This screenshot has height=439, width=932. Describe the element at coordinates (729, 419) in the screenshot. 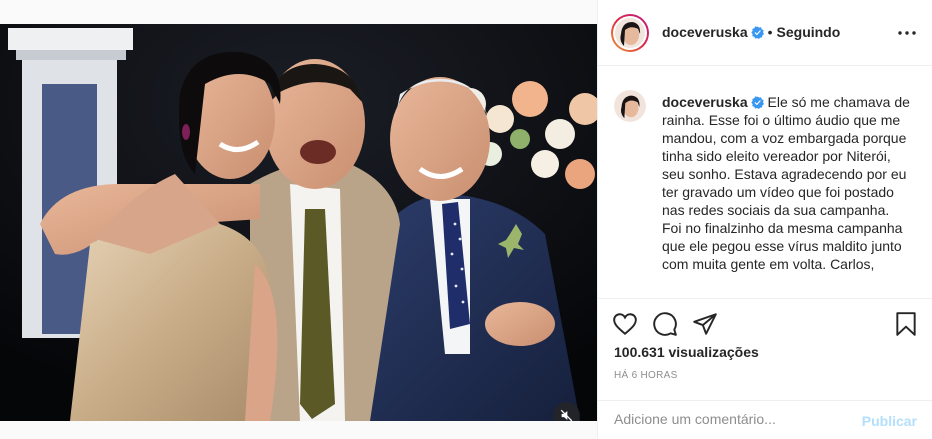

I see `comment-input` at that location.